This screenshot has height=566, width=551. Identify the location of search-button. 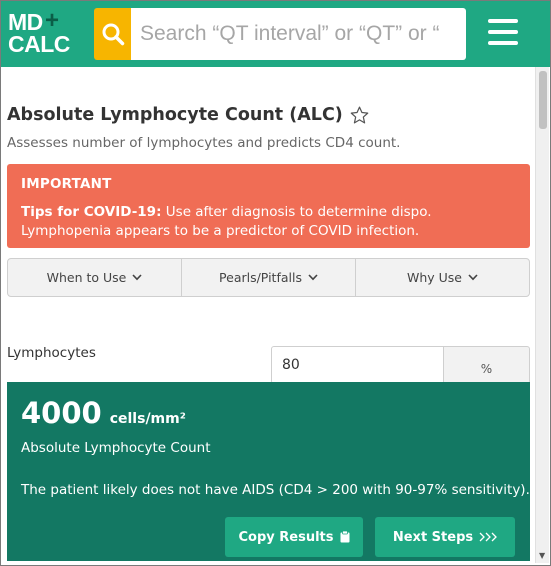
(112, 34).